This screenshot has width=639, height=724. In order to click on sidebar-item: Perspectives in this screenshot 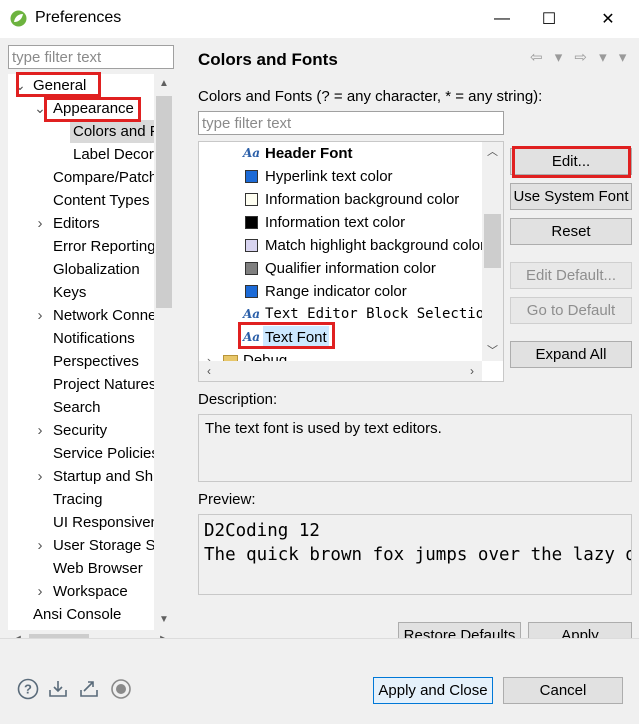, I will do `click(96, 361)`.